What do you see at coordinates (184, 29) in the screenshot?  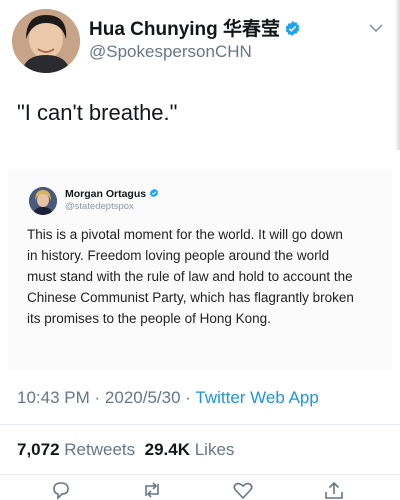 I see `author-name-text: Hua Chunying 华春莹` at bounding box center [184, 29].